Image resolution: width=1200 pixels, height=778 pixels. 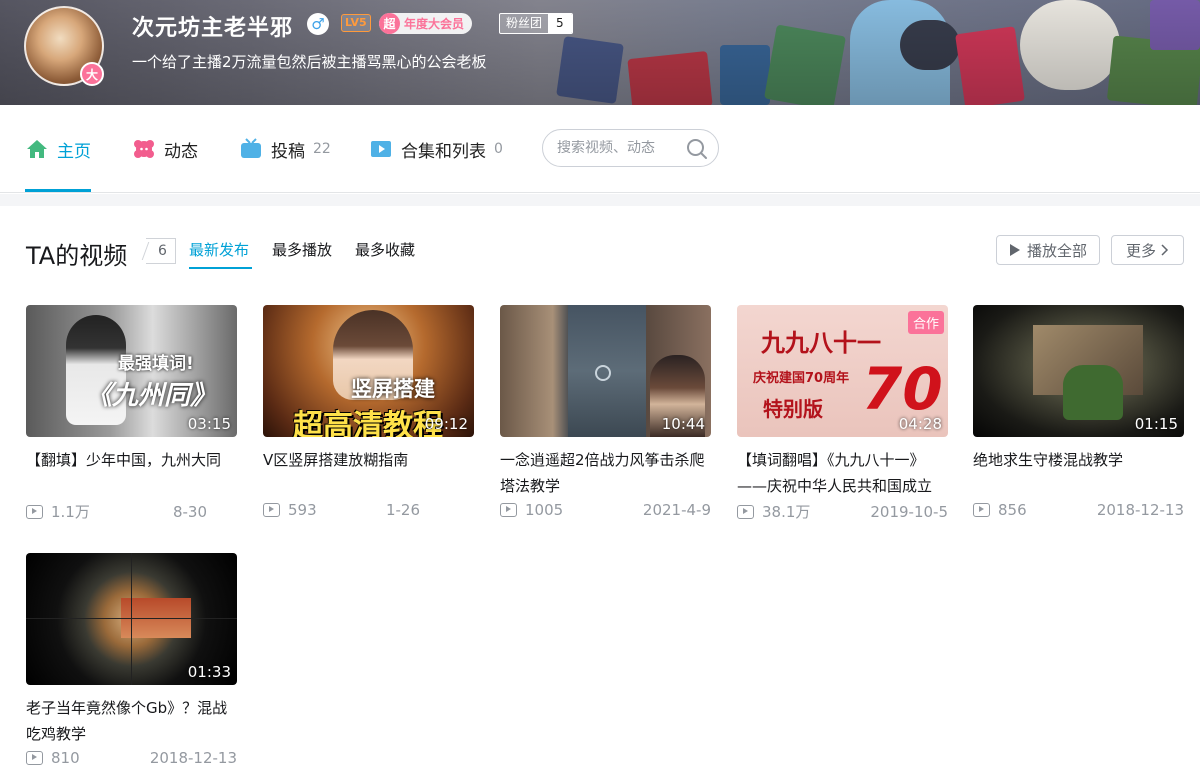 What do you see at coordinates (842, 511) in the screenshot?
I see `video-meta: 38.1万 2019-10-5` at bounding box center [842, 511].